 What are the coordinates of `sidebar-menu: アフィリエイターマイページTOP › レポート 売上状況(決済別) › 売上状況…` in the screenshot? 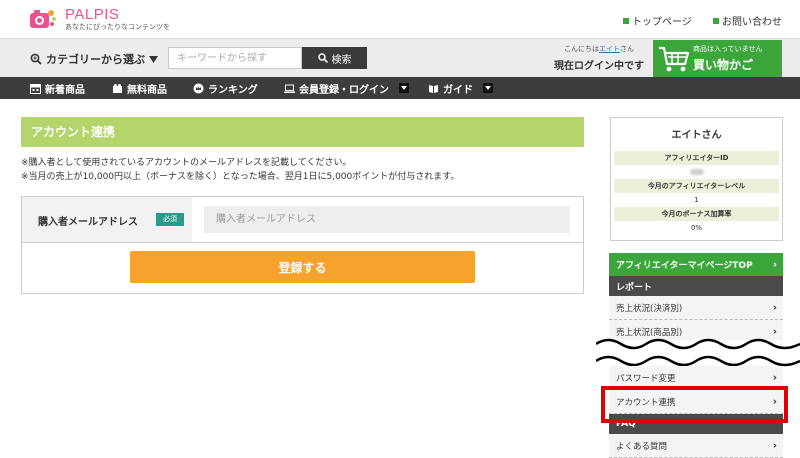 It's located at (696, 298).